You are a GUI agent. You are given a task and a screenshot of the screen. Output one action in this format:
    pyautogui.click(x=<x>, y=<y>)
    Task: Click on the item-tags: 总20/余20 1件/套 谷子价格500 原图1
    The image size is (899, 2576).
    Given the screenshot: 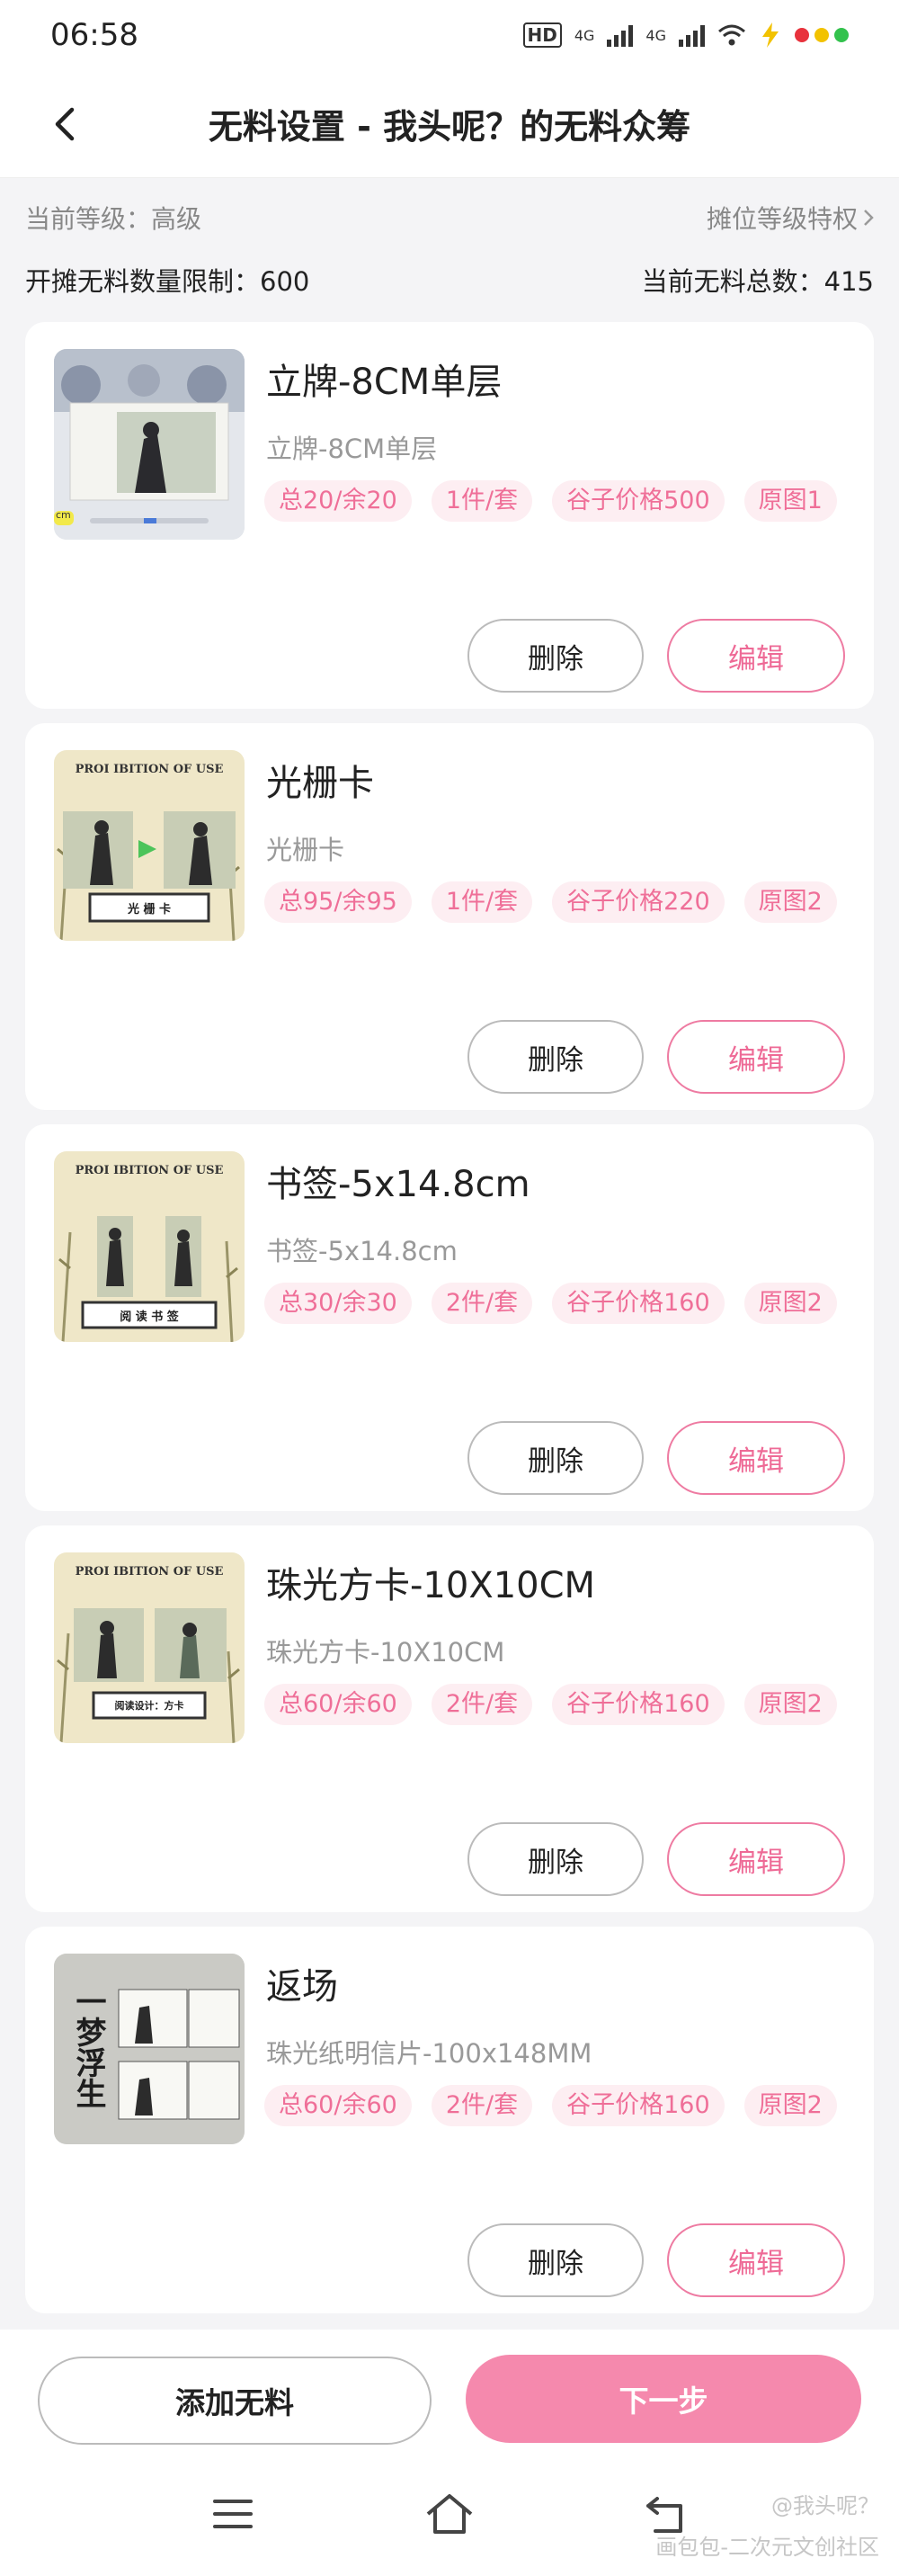 What is the action you would take?
    pyautogui.click(x=552, y=501)
    